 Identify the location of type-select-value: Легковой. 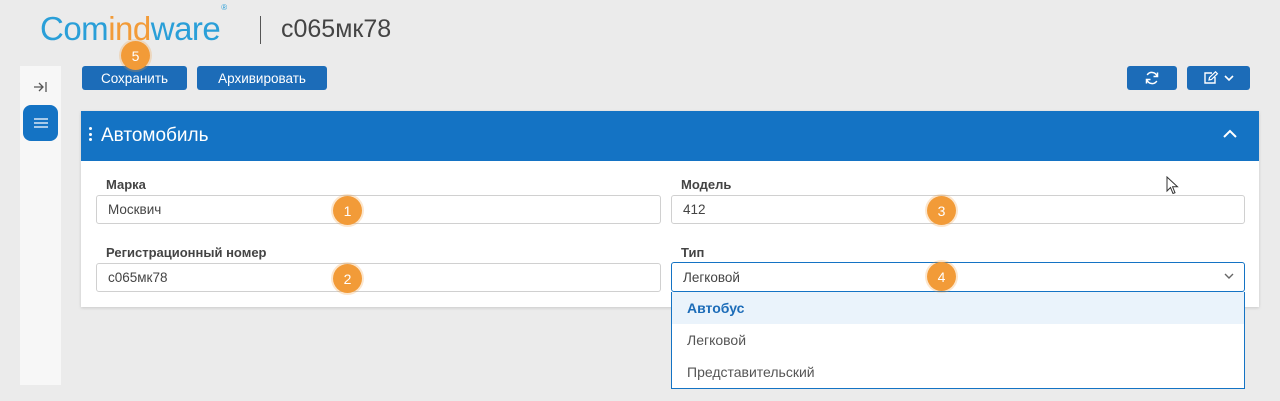
(711, 277).